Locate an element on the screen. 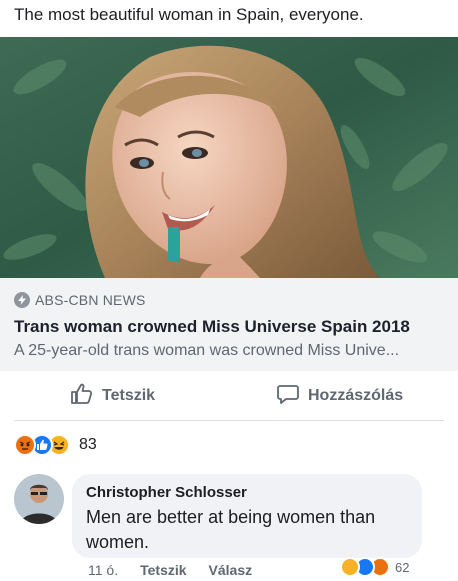 The width and height of the screenshot is (458, 581). comment-button-label: Hozzászólás is located at coordinates (356, 395).